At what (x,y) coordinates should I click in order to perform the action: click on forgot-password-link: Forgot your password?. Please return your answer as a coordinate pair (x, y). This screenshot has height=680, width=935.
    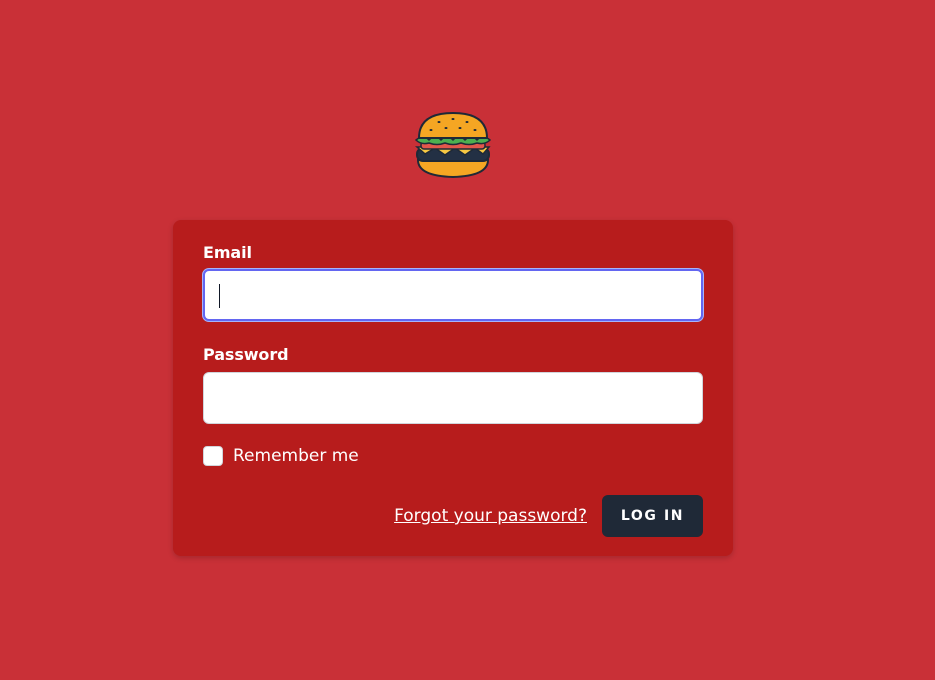
    Looking at the image, I should click on (490, 516).